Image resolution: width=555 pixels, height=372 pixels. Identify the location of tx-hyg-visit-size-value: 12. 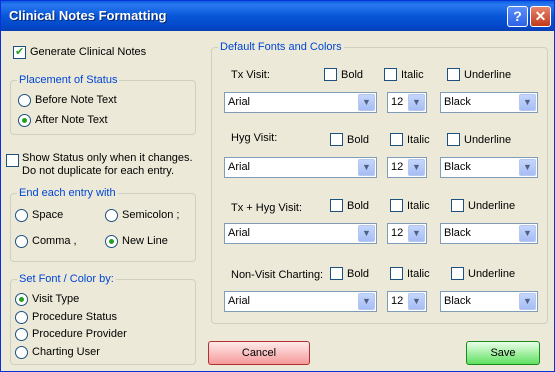
(397, 233).